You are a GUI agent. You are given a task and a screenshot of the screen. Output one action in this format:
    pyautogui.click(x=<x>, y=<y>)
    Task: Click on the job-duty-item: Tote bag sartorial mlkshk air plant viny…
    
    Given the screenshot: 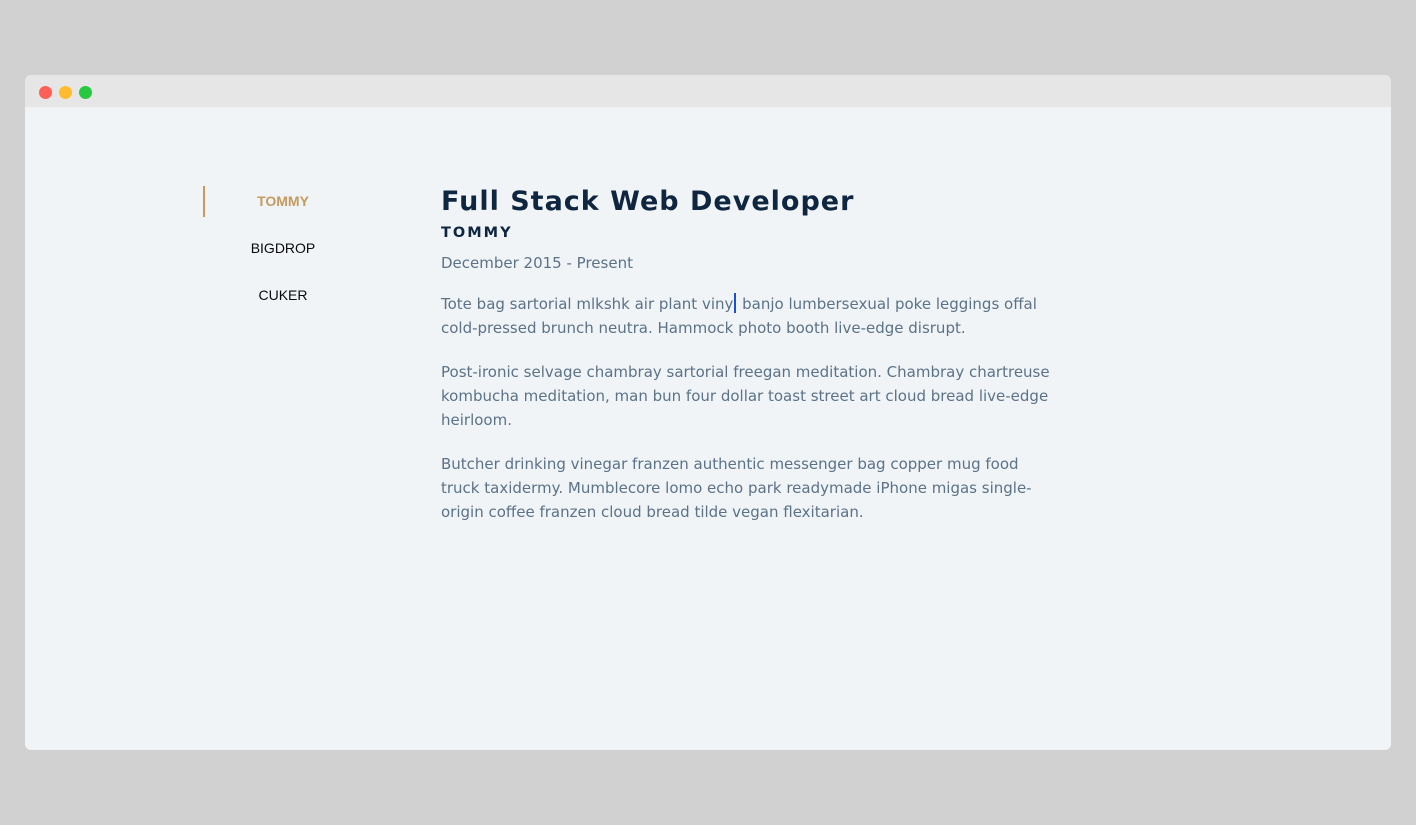 What is the action you would take?
    pyautogui.click(x=751, y=316)
    